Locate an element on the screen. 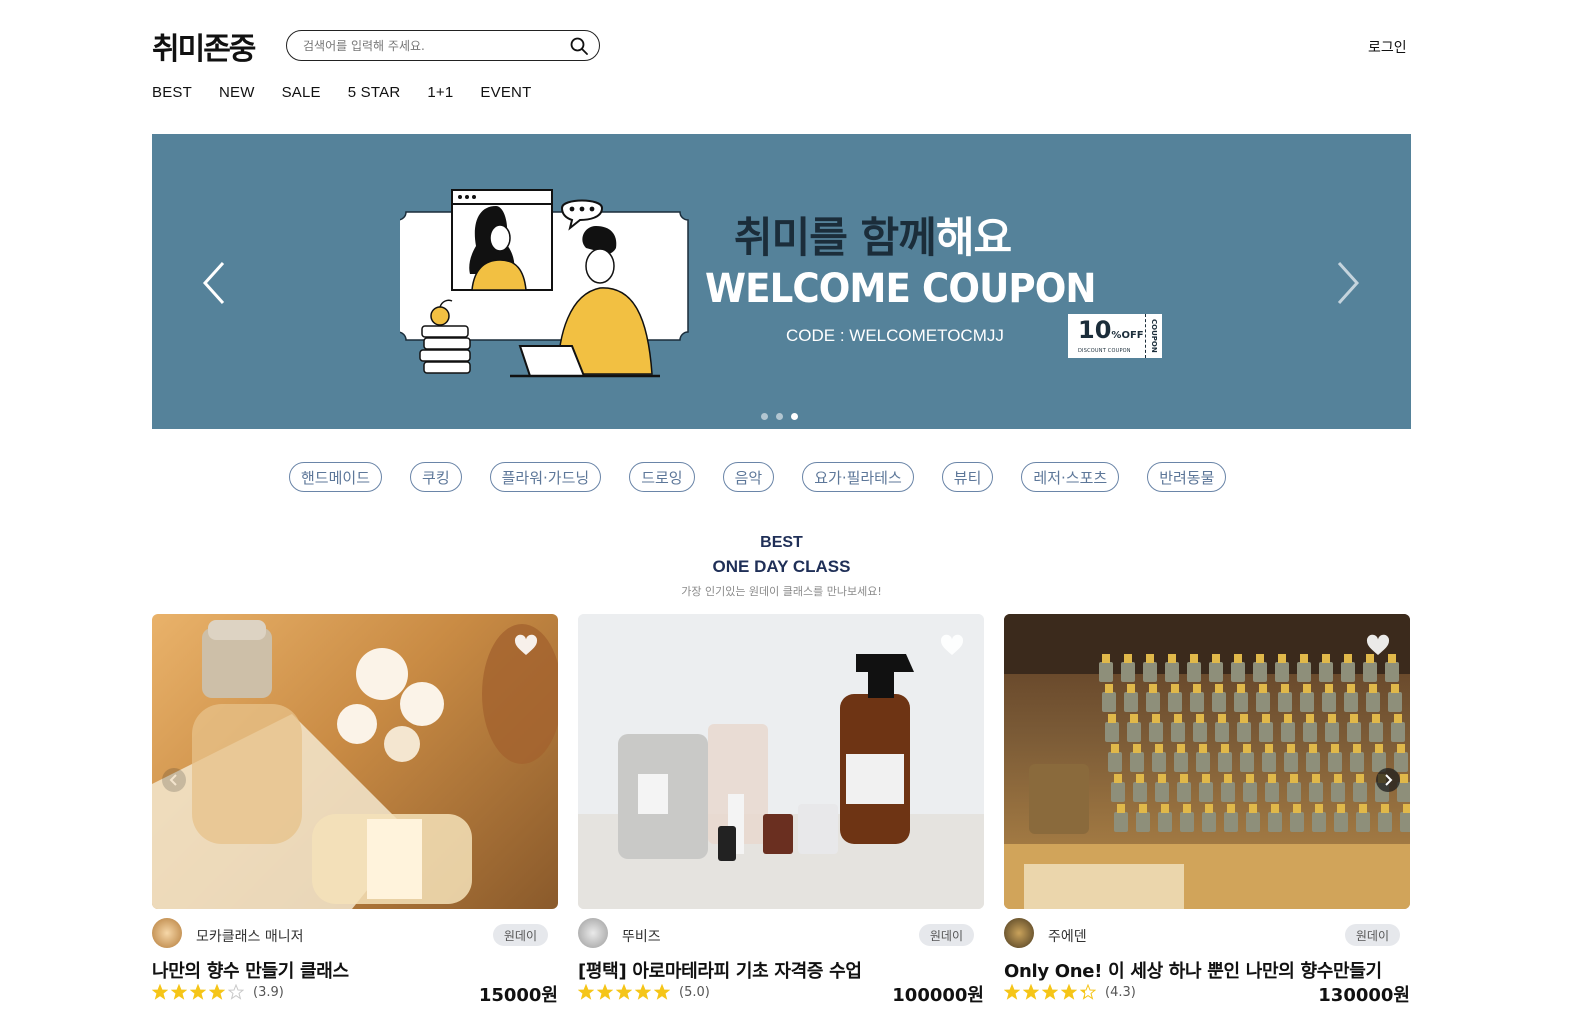  card-meta: 모카클래스 매니저 원데이 is located at coordinates (355, 934).